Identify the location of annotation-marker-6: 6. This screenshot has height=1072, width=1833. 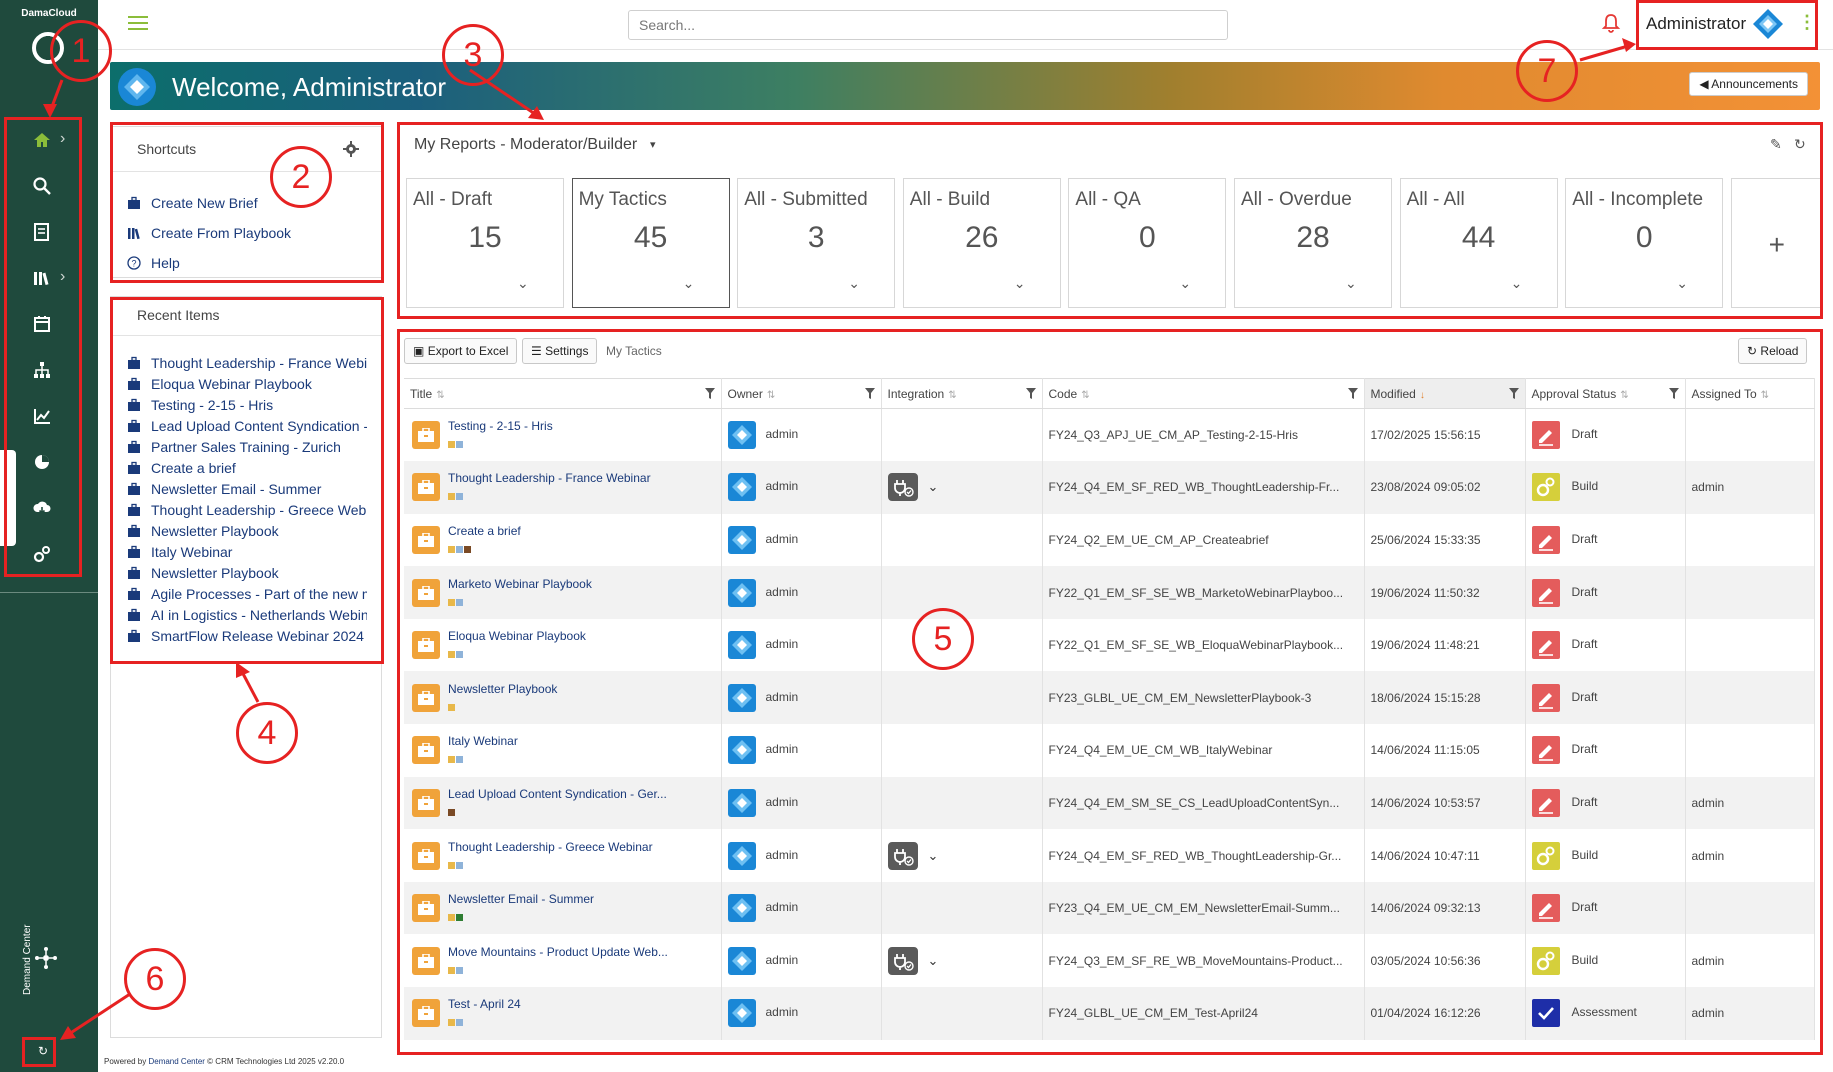
(155, 979).